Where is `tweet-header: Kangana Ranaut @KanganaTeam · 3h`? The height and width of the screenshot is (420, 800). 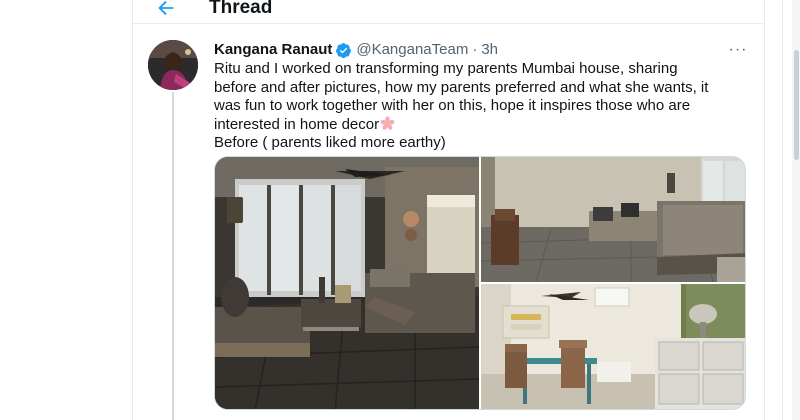
tweet-header: Kangana Ranaut @KanganaTeam · 3h is located at coordinates (356, 50).